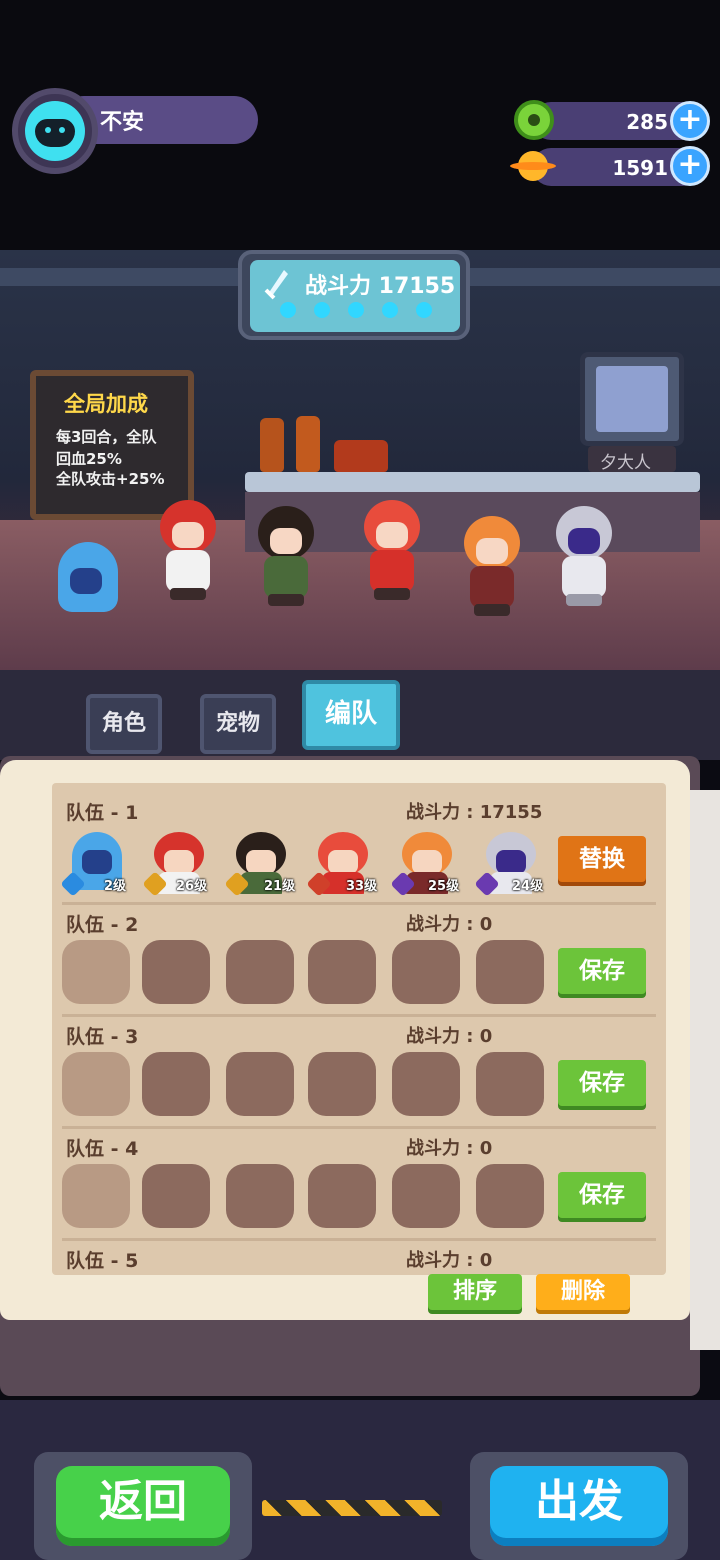  I want to click on planet-coin-icon, so click(533, 166).